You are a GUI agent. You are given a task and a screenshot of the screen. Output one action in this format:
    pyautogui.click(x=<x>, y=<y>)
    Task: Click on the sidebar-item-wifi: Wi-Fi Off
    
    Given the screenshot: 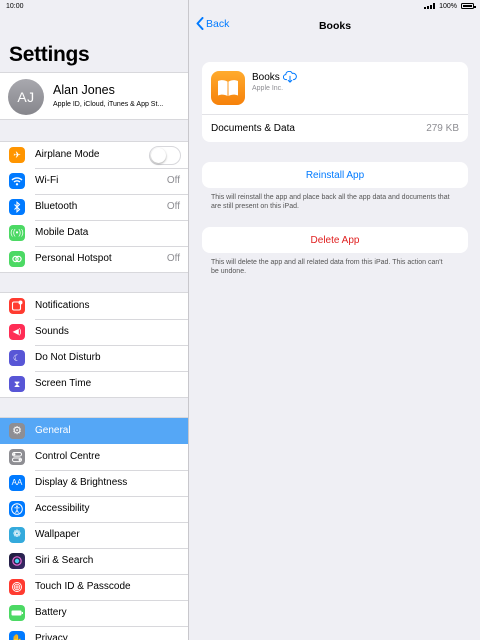 What is the action you would take?
    pyautogui.click(x=94, y=181)
    